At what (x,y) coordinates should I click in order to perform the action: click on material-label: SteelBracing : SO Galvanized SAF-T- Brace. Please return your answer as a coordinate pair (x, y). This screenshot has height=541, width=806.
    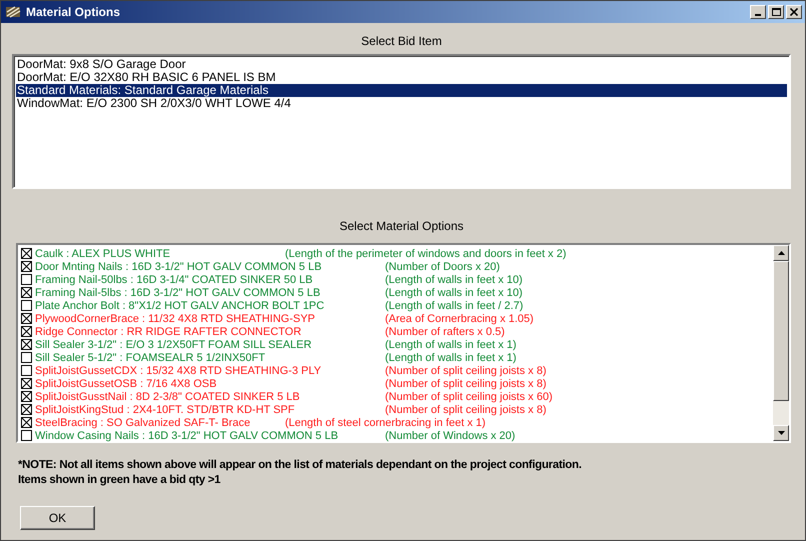
    Looking at the image, I should click on (142, 422).